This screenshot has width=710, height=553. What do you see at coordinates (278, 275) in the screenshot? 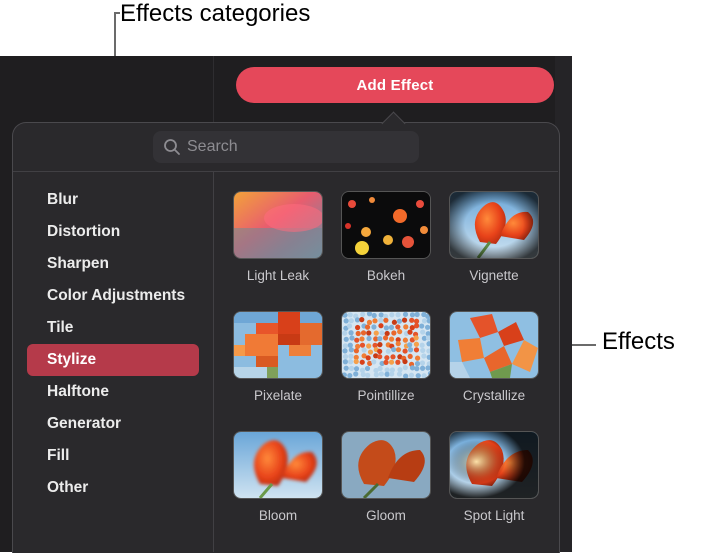
I see `effect-label: Light Leak` at bounding box center [278, 275].